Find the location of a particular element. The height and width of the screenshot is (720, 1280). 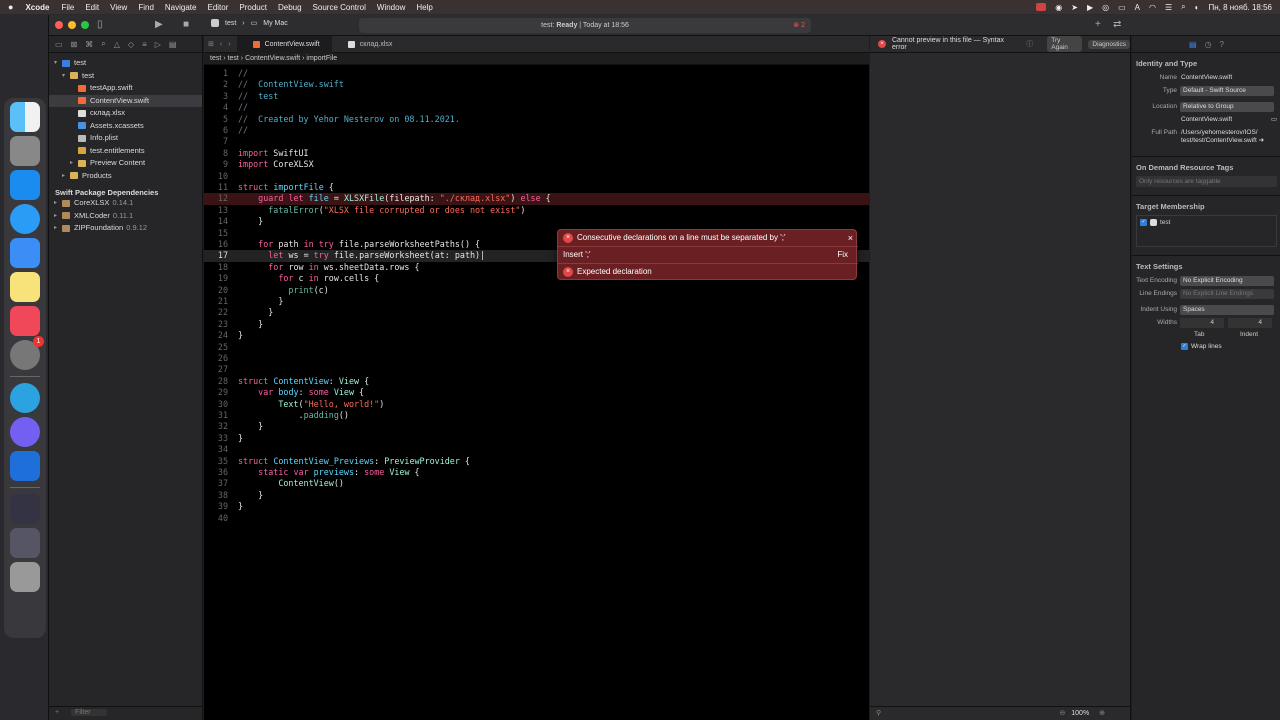

safari-icon is located at coordinates (25, 219).